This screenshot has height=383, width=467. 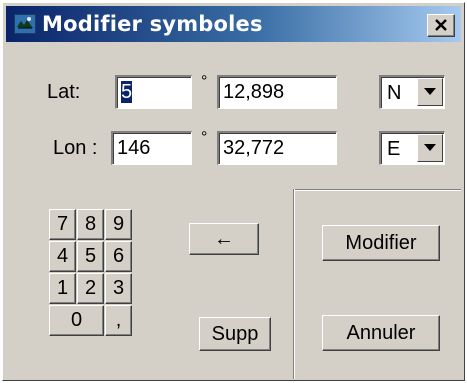 I want to click on lon-hemisphere-select: E, so click(x=412, y=148).